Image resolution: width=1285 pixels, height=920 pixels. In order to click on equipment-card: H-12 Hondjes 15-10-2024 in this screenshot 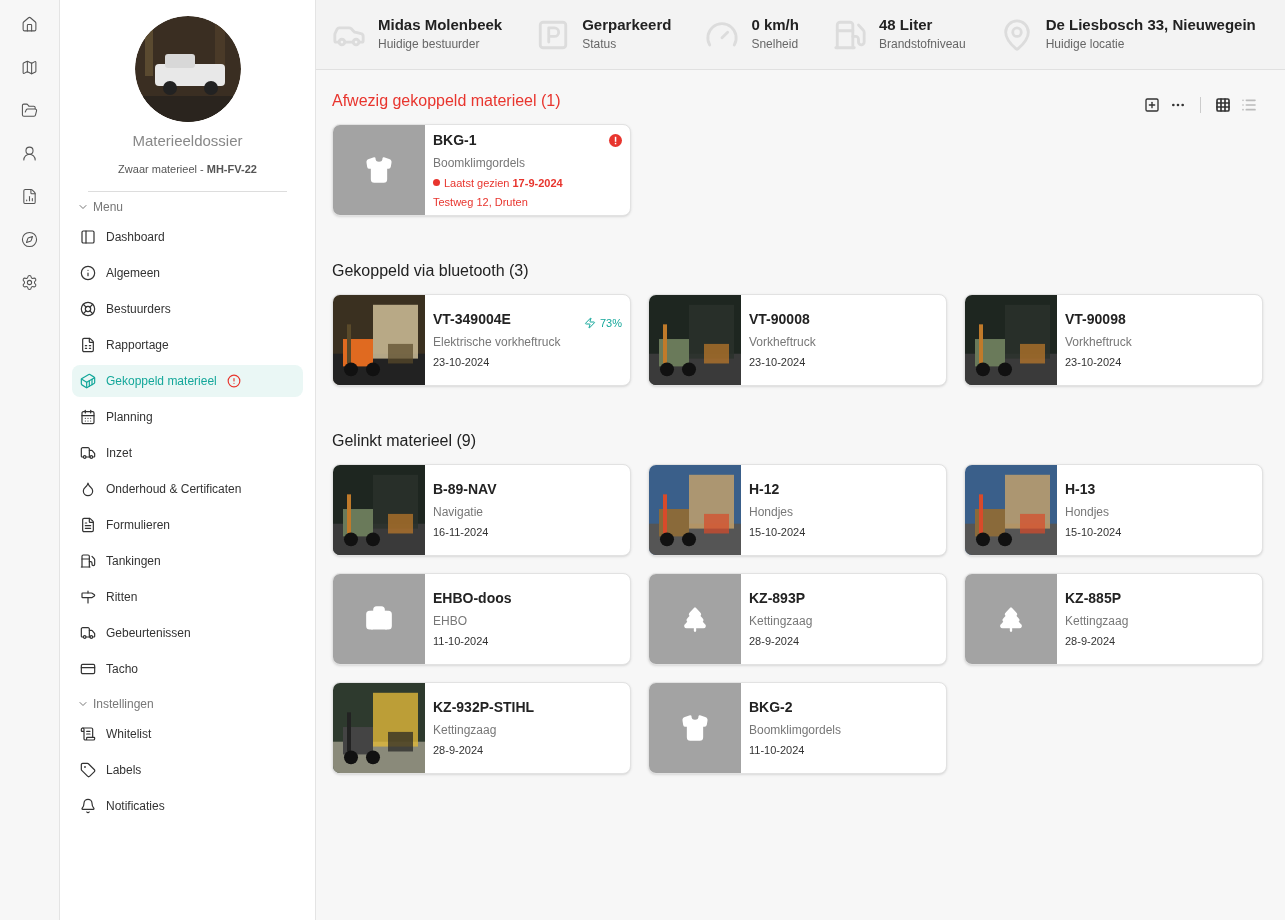, I will do `click(797, 510)`.